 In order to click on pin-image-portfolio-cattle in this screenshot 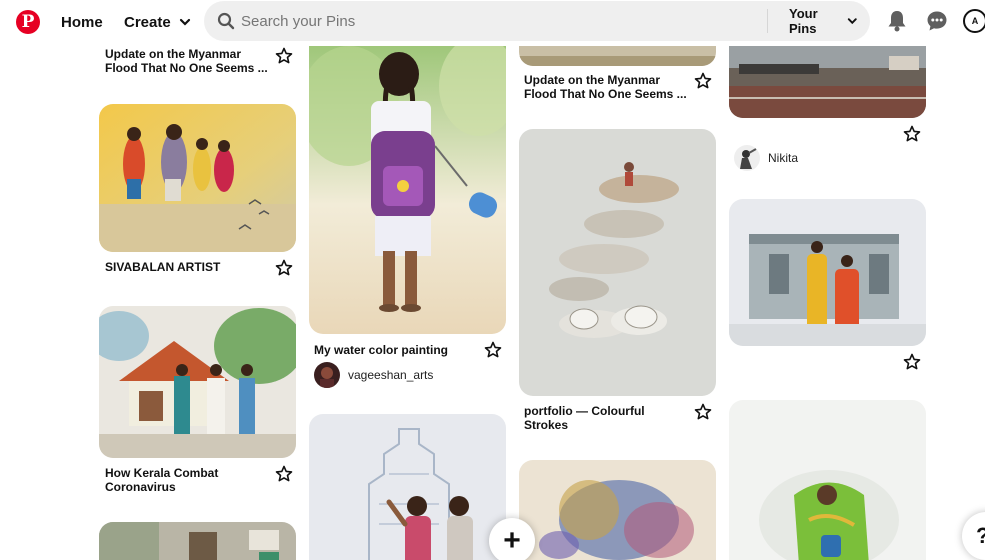, I will do `click(617, 262)`.